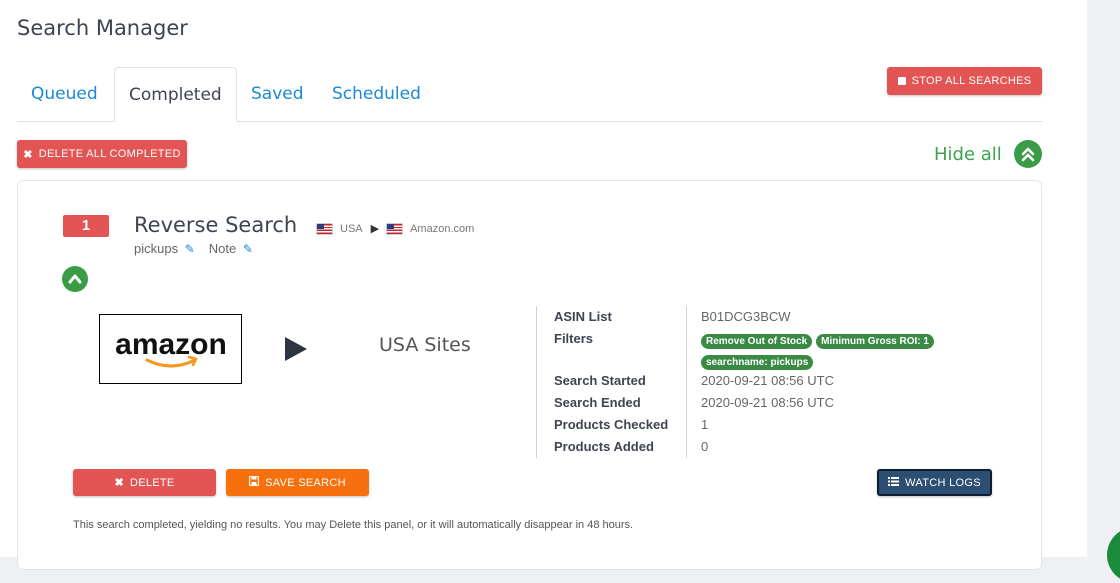 This screenshot has width=1120, height=583. Describe the element at coordinates (86, 226) in the screenshot. I see `search-number-badge: 1` at that location.